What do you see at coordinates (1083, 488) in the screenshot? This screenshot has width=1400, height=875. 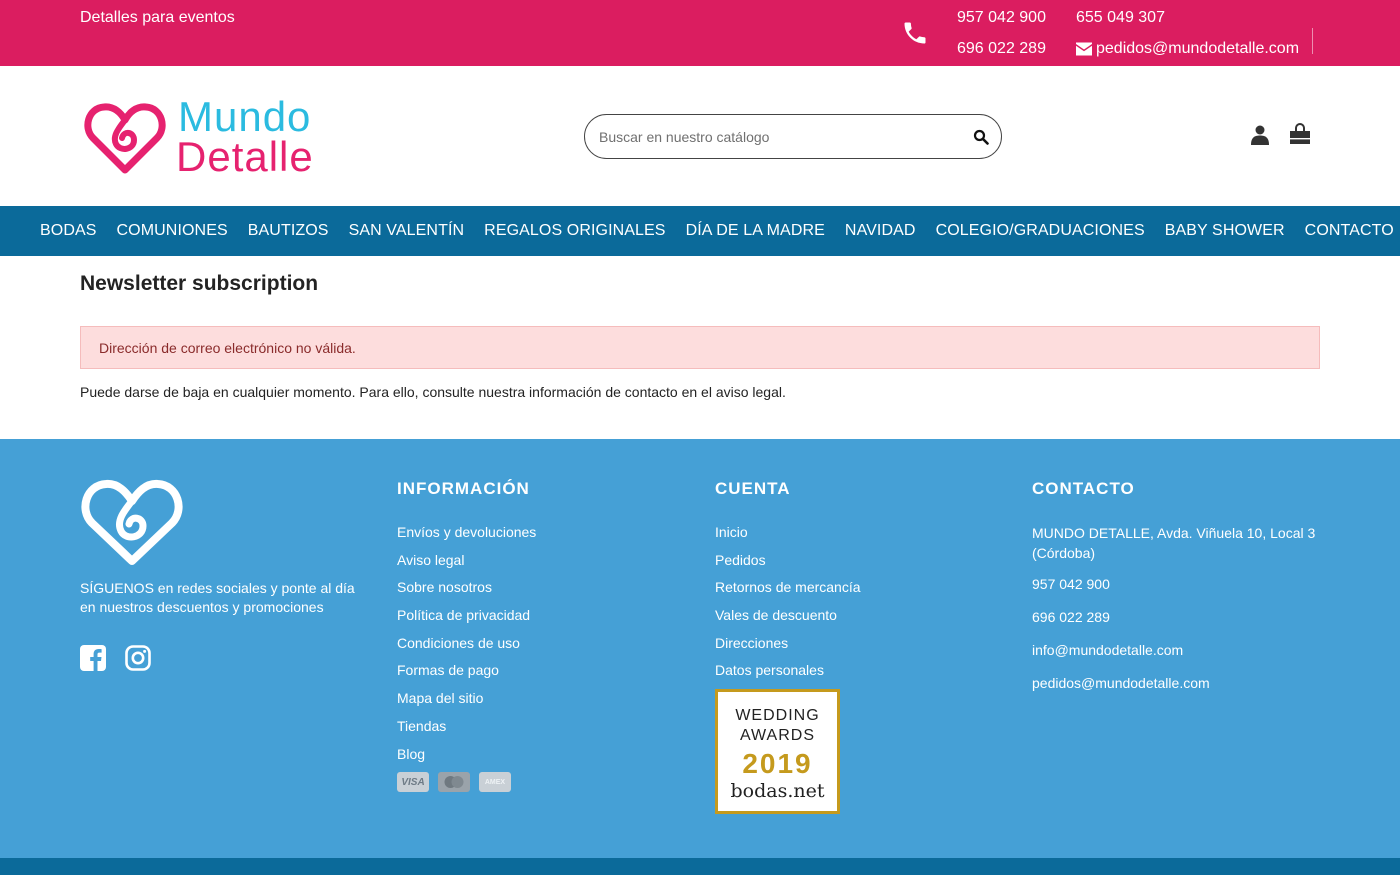 I see `contact-heading: CONTACTO` at bounding box center [1083, 488].